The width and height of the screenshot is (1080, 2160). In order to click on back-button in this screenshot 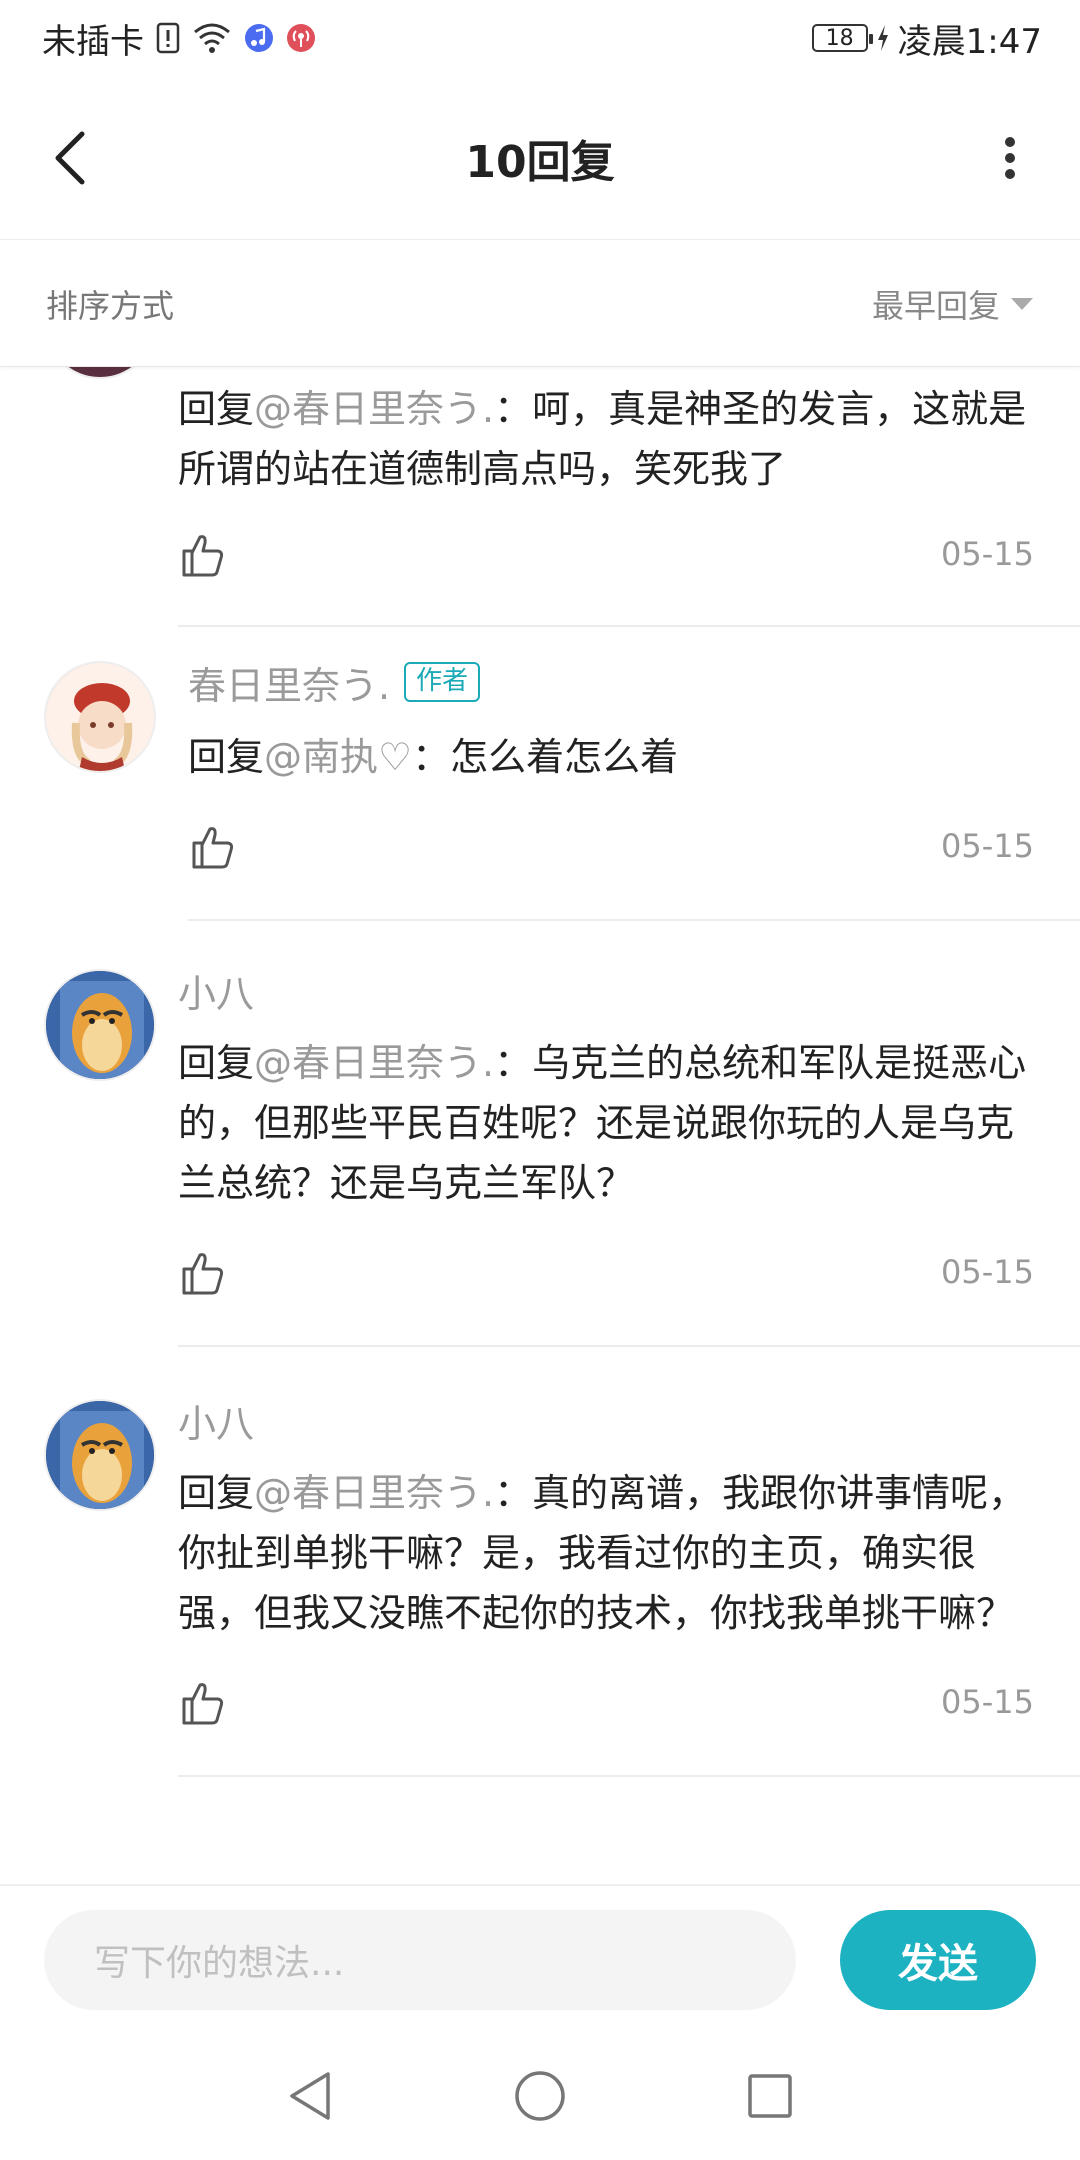, I will do `click(70, 158)`.